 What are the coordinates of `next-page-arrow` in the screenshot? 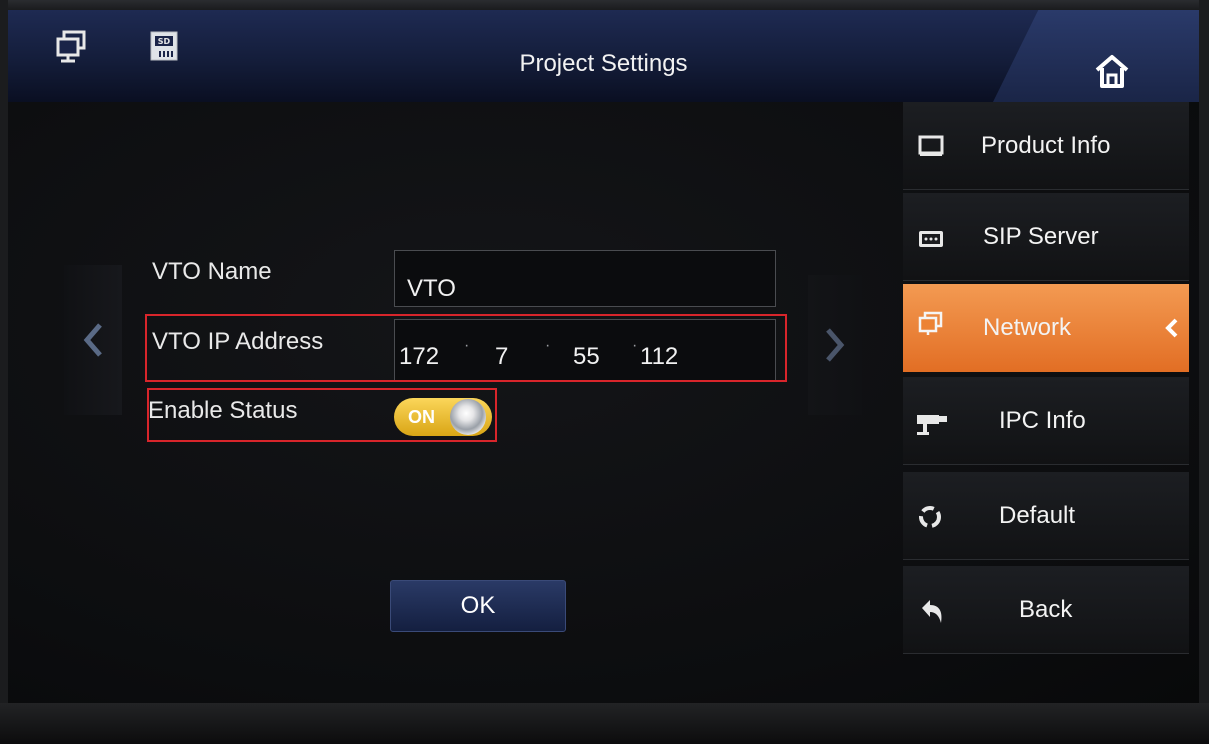 It's located at (835, 345).